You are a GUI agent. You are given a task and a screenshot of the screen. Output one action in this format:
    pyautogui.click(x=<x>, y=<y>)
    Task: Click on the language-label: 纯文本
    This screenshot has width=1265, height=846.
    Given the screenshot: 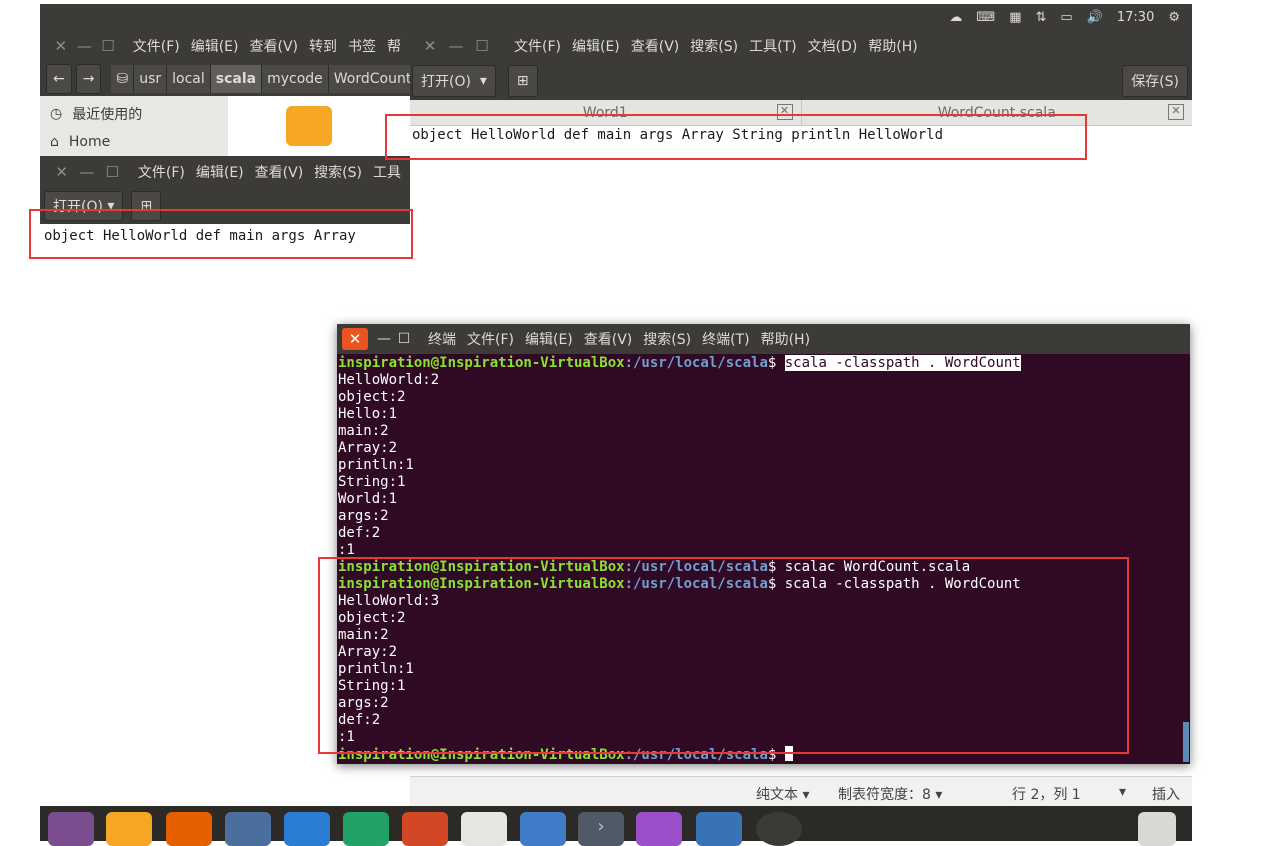 What is the action you would take?
    pyautogui.click(x=777, y=795)
    